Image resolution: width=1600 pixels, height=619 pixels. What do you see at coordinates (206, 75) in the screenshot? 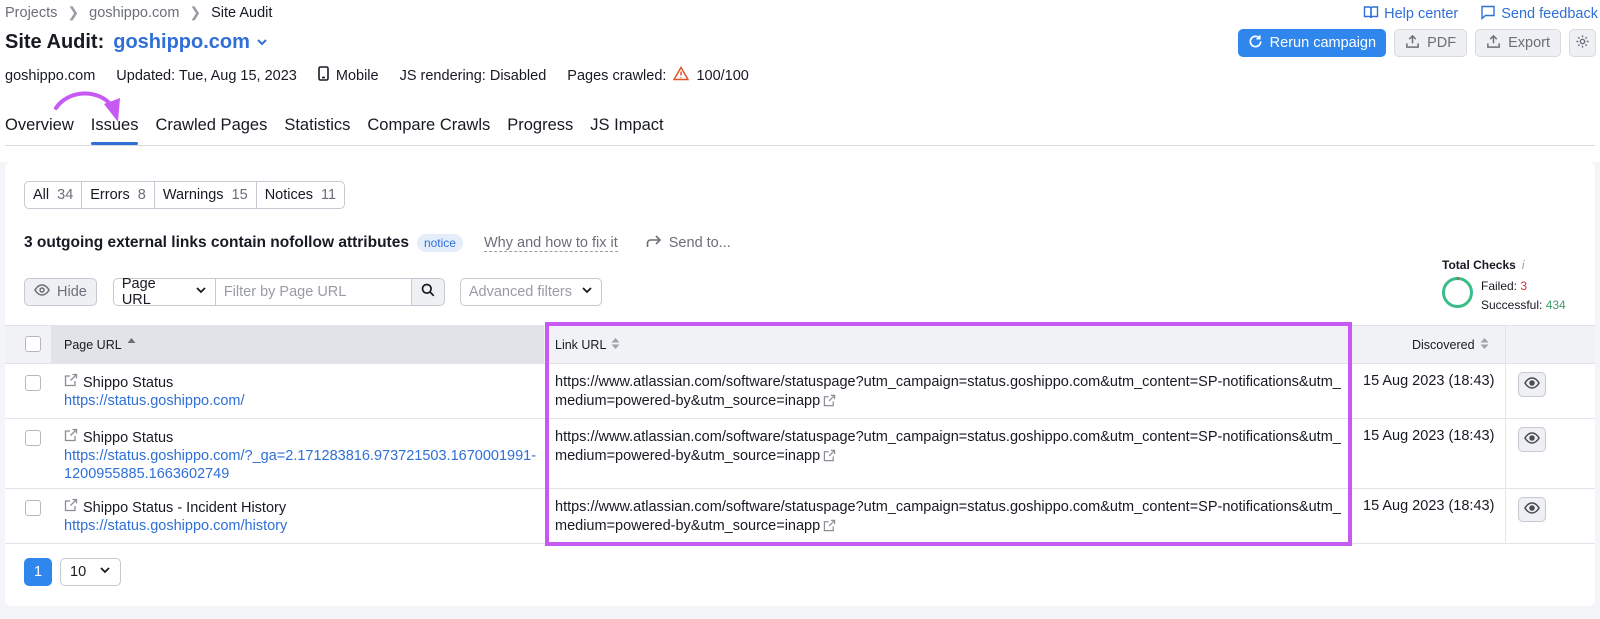
I see `meta-updated: Updated: Tue, Aug 15, 2023` at bounding box center [206, 75].